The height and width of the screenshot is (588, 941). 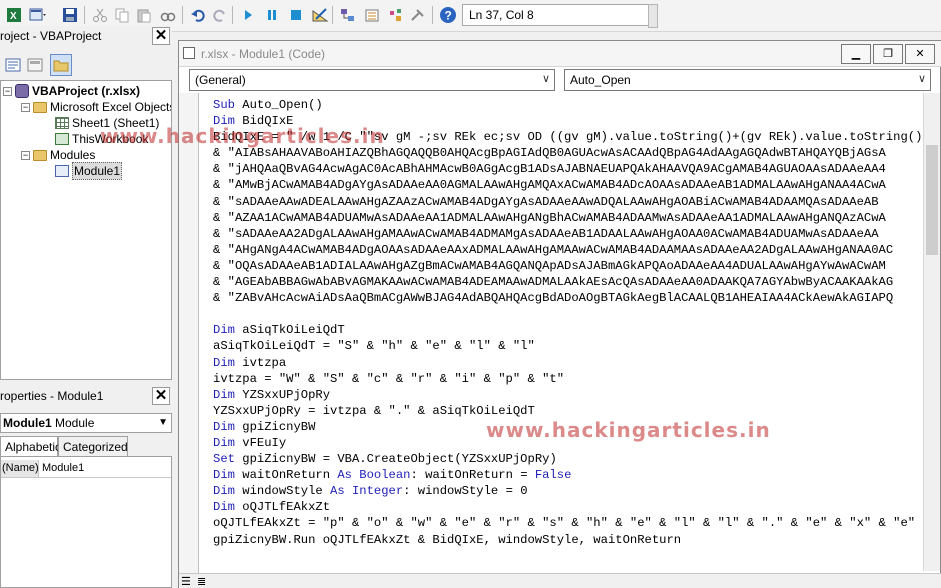 I want to click on cut-icon, so click(x=100, y=15).